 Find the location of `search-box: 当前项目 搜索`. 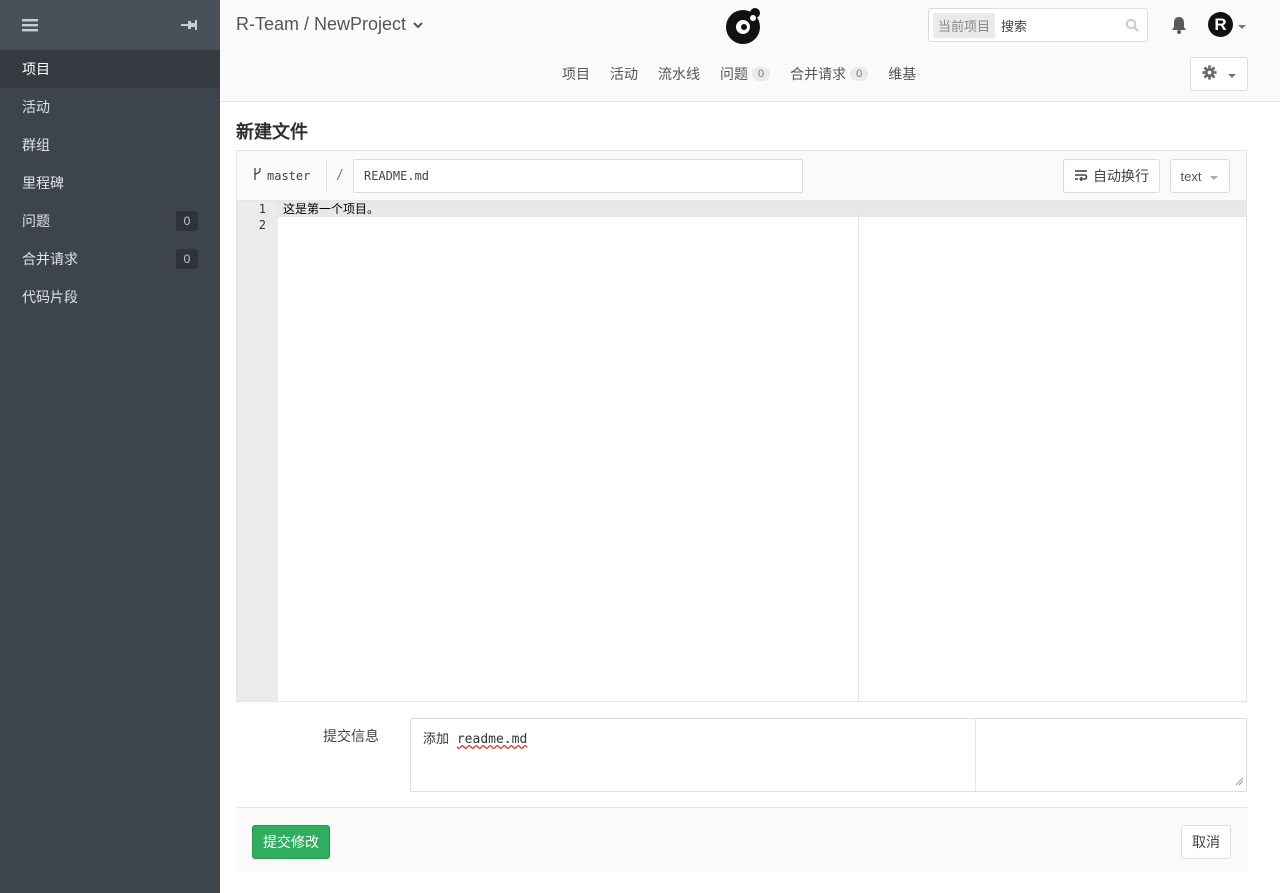

search-box: 当前项目 搜索 is located at coordinates (1038, 25).